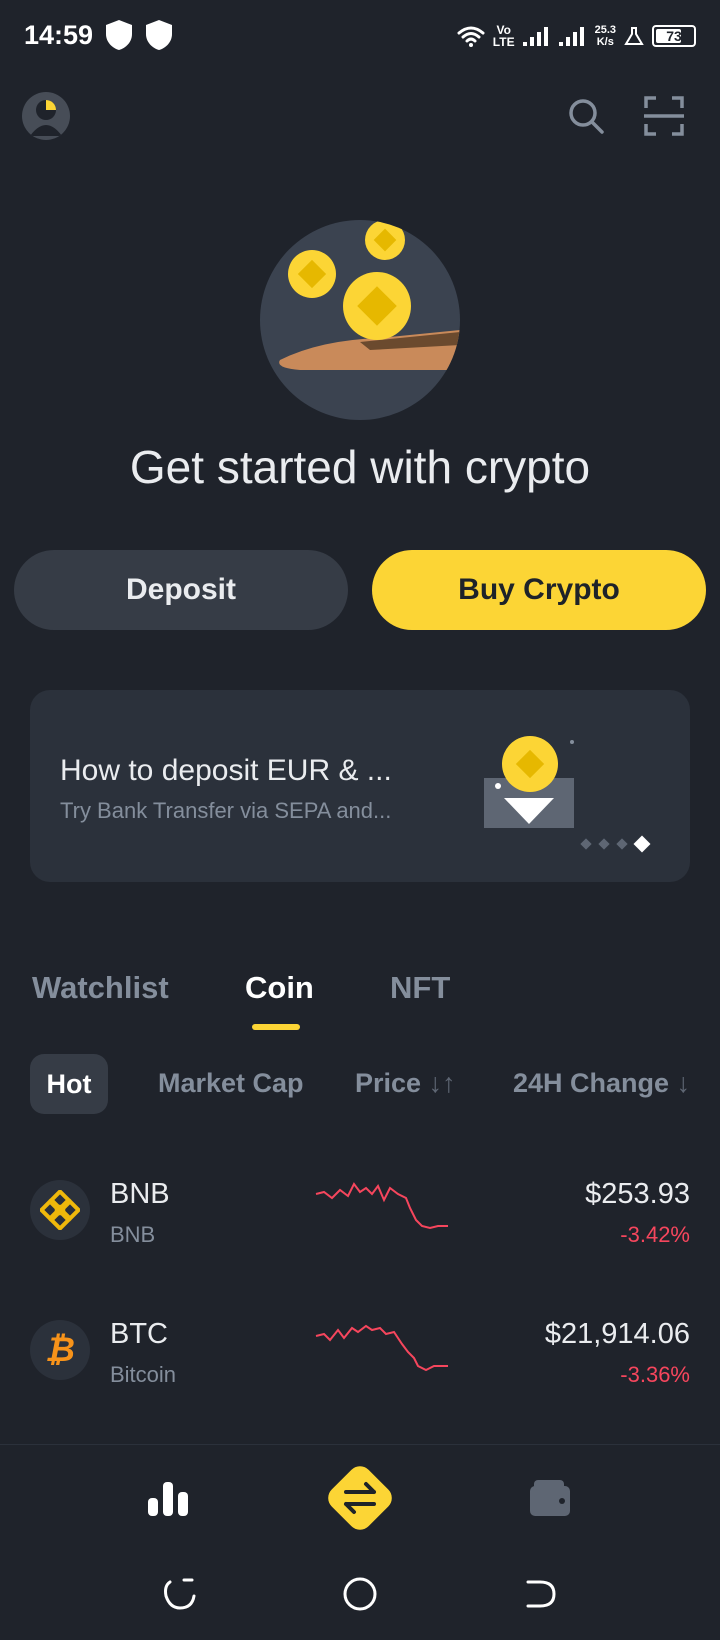 The height and width of the screenshot is (1640, 720). Describe the element at coordinates (279, 988) in the screenshot. I see `tab-coin: Coin` at that location.